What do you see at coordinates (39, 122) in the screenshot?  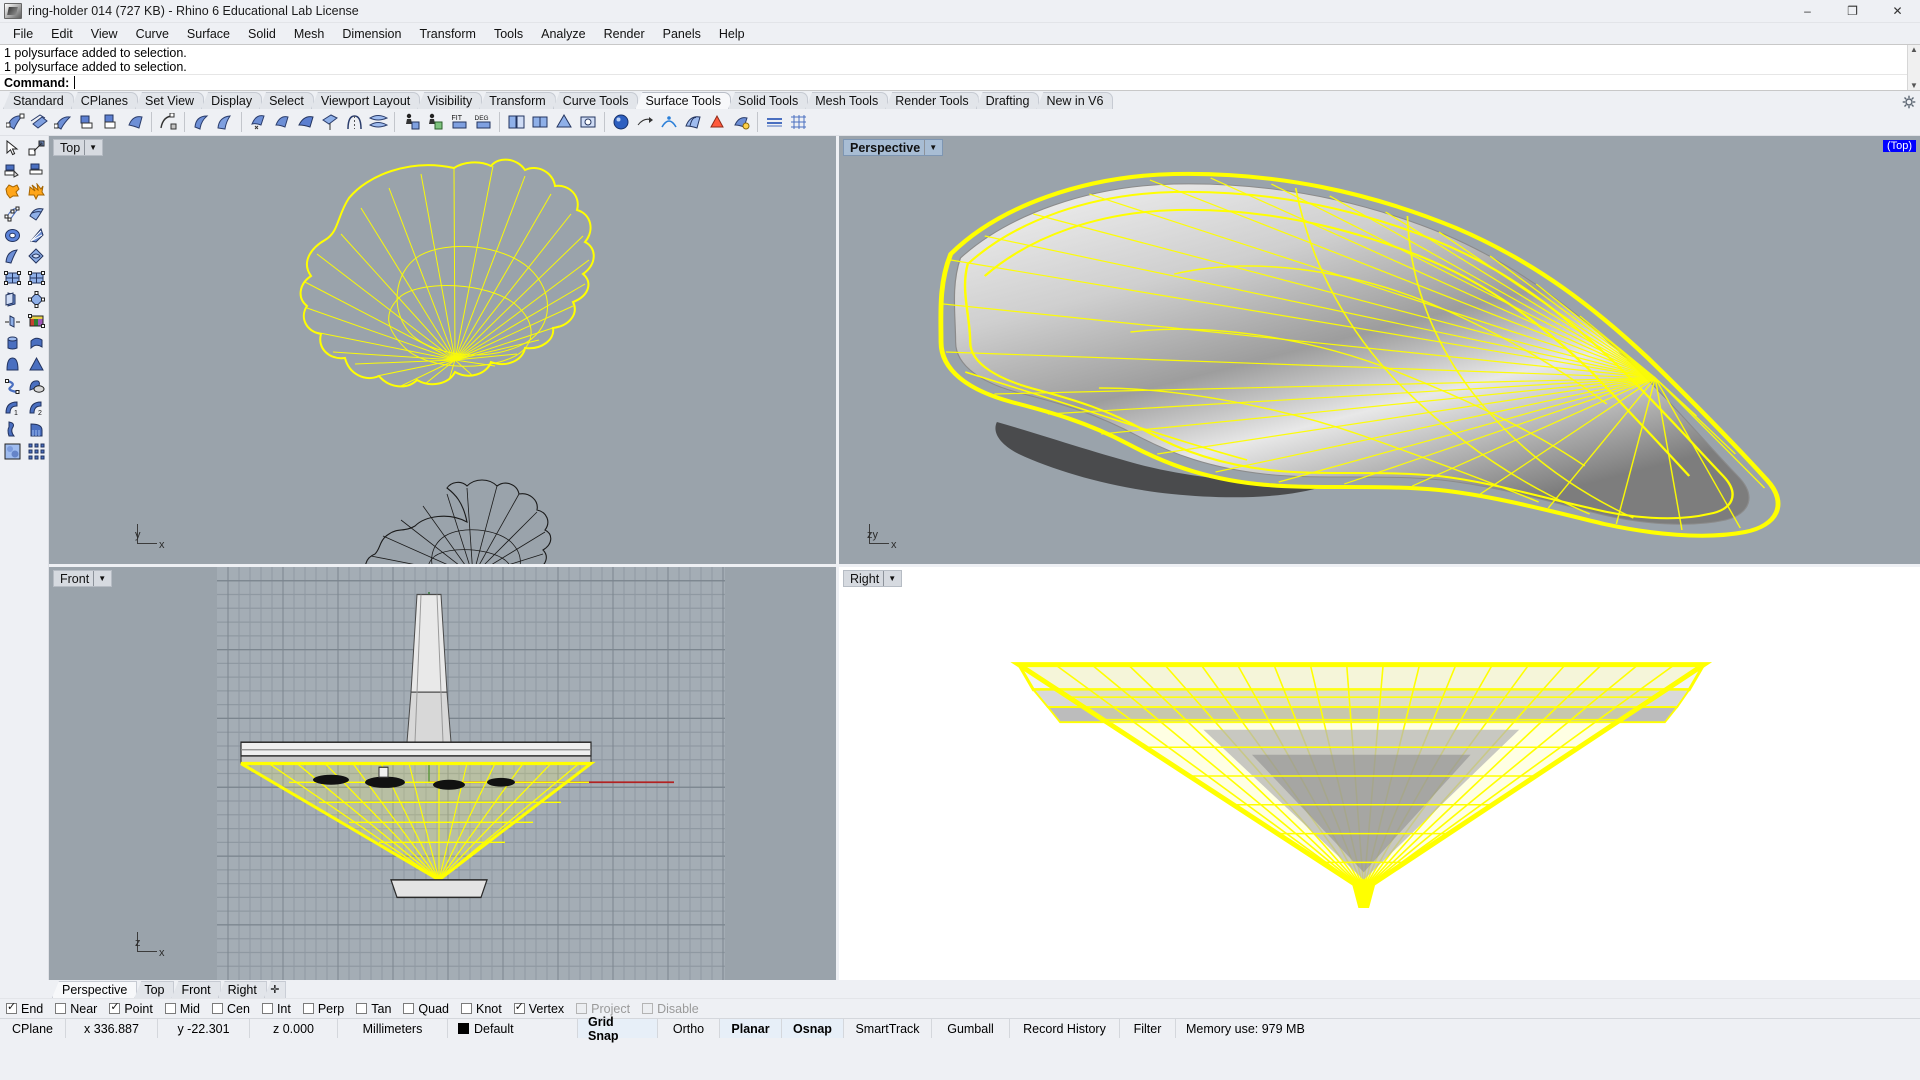 I see `surface-from-points-icon` at bounding box center [39, 122].